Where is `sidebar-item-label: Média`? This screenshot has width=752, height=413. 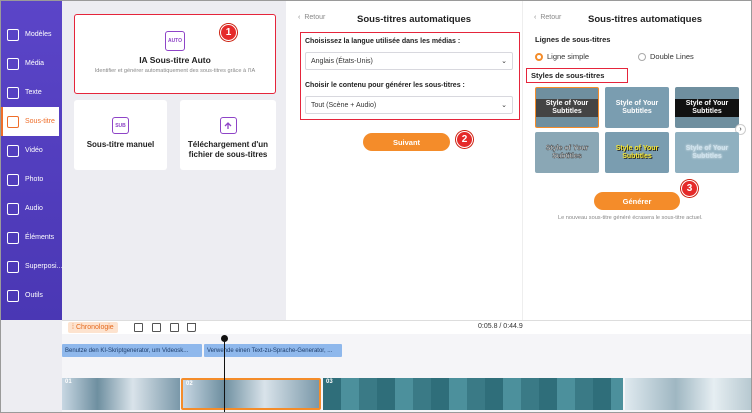 sidebar-item-label: Média is located at coordinates (35, 63).